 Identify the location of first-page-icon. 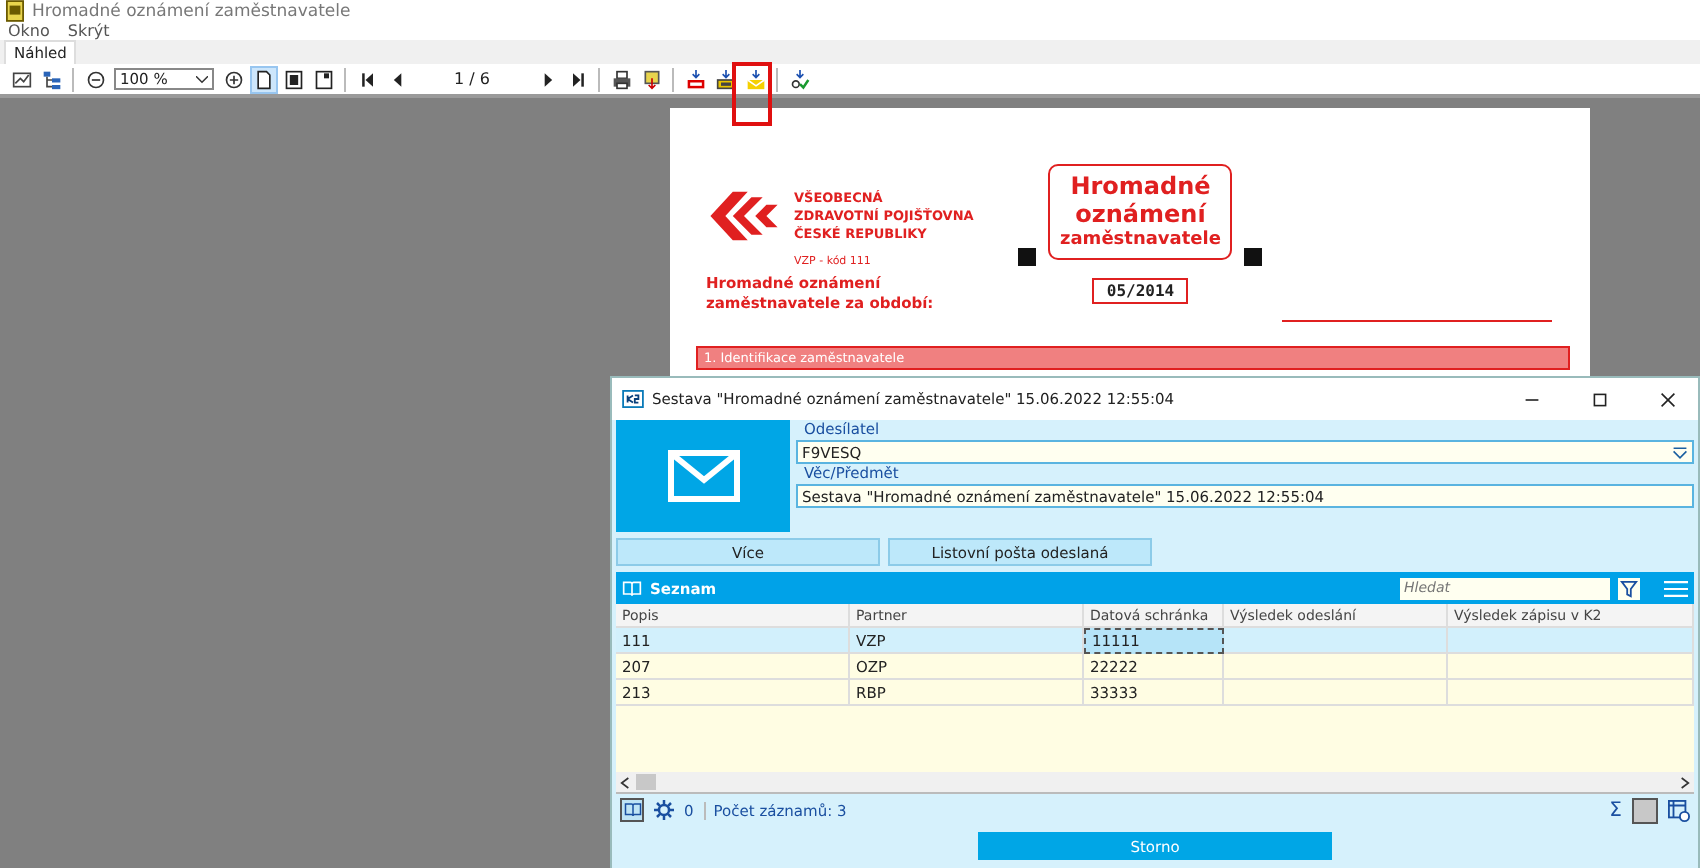
(367, 79).